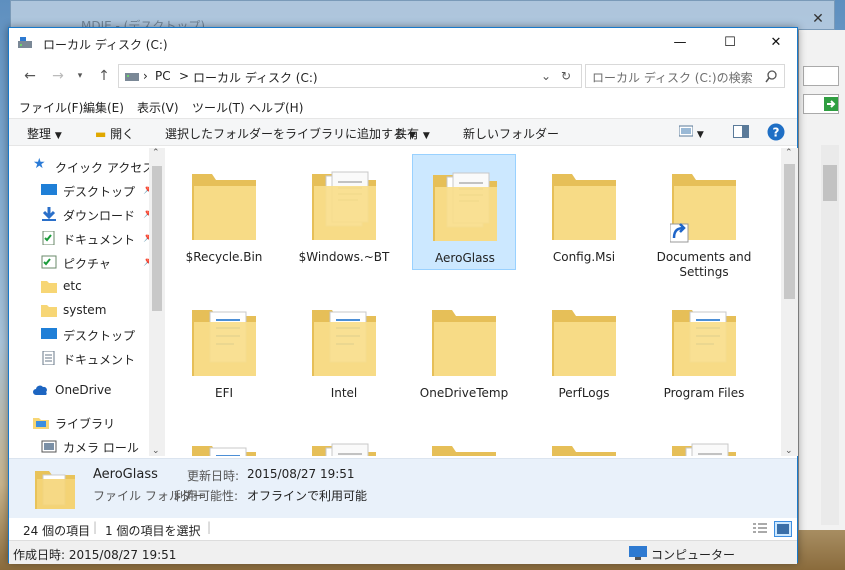 The height and width of the screenshot is (570, 845). What do you see at coordinates (821, 76) in the screenshot?
I see `background-button` at bounding box center [821, 76].